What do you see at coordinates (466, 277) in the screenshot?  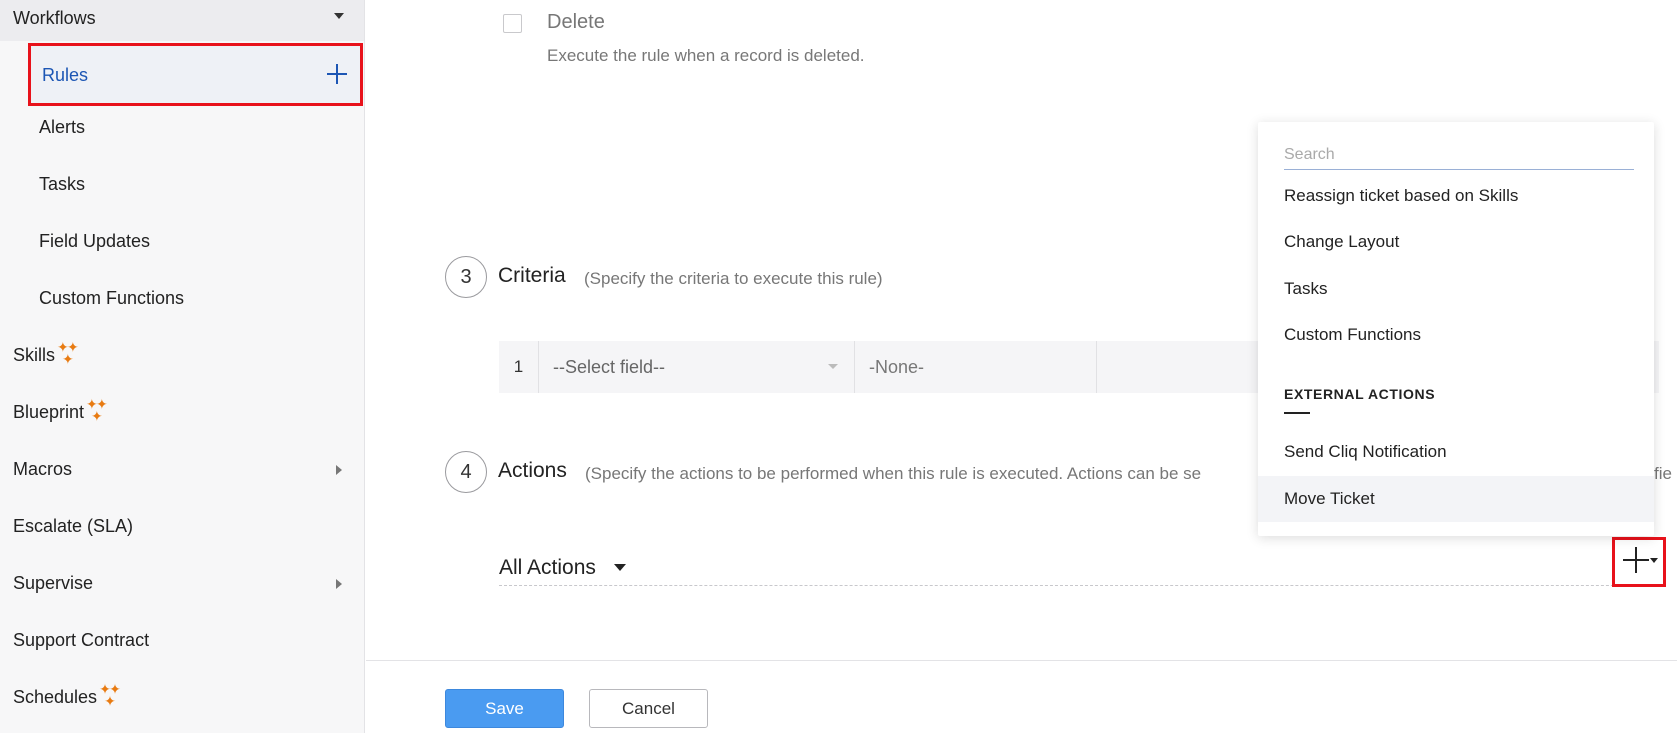 I see `step-number-criteria: 3` at bounding box center [466, 277].